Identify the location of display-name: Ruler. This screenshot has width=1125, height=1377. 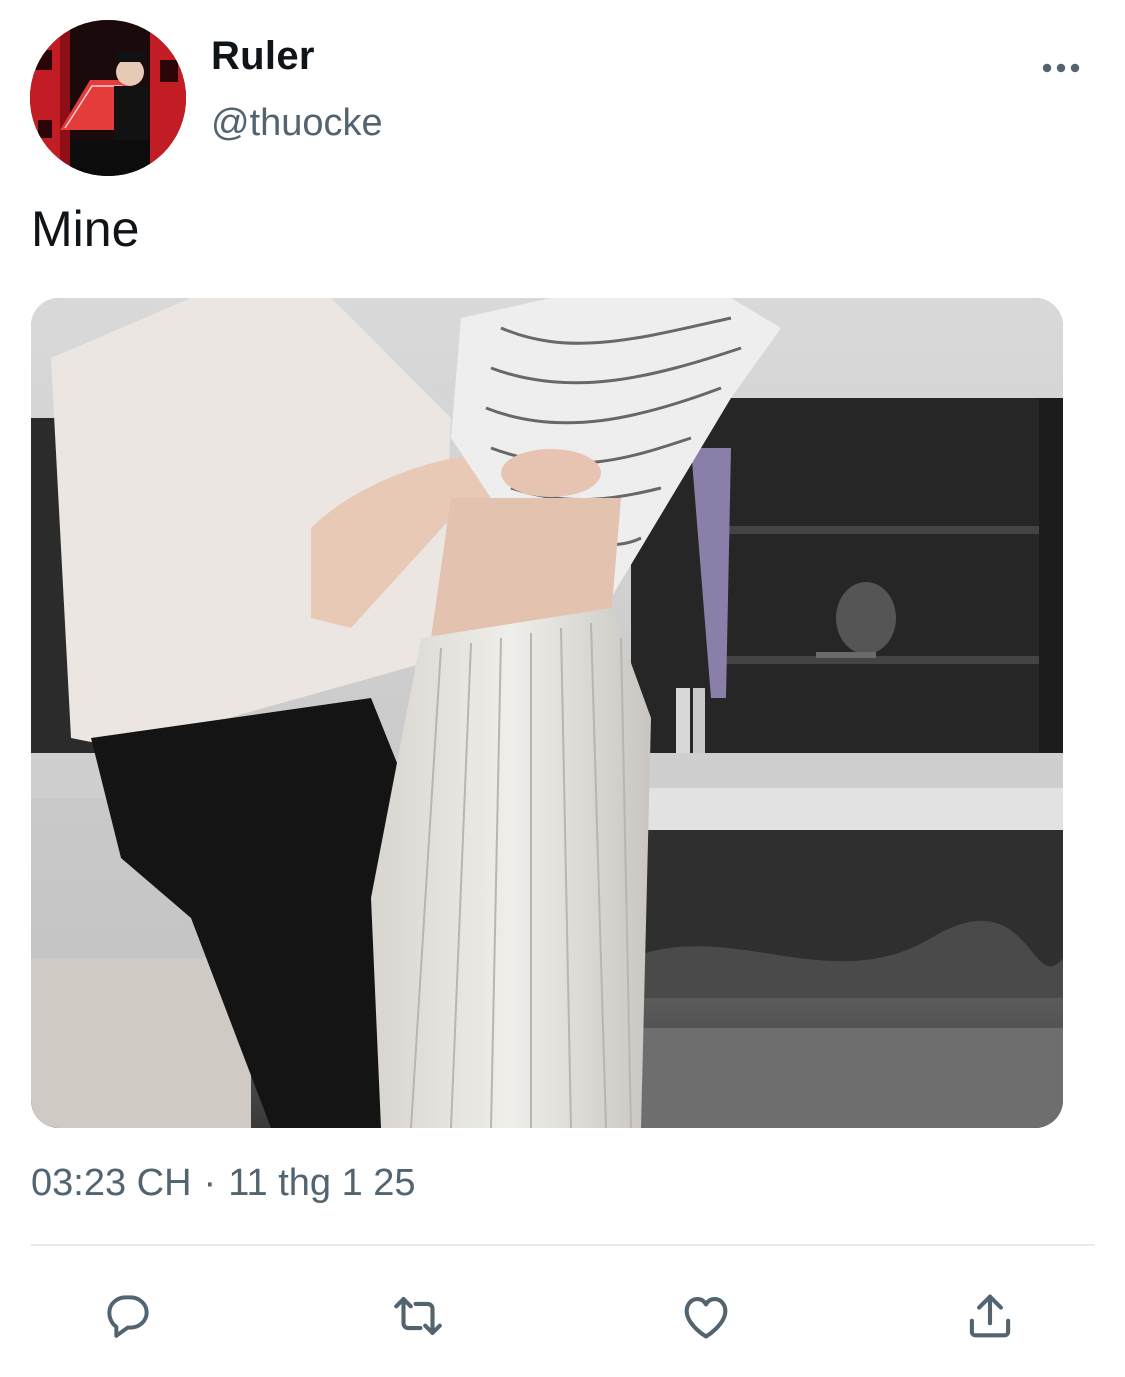
(263, 56).